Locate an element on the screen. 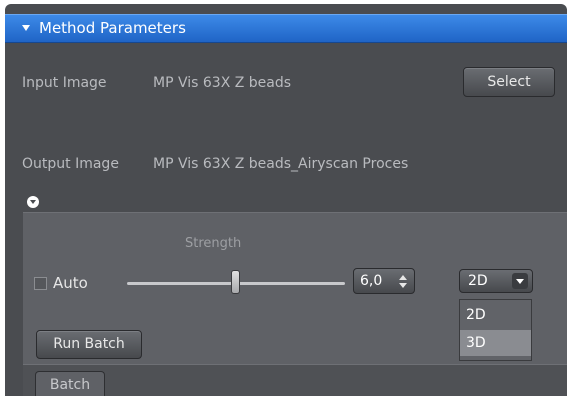  run-batch-button: Run Batch is located at coordinates (89, 344).